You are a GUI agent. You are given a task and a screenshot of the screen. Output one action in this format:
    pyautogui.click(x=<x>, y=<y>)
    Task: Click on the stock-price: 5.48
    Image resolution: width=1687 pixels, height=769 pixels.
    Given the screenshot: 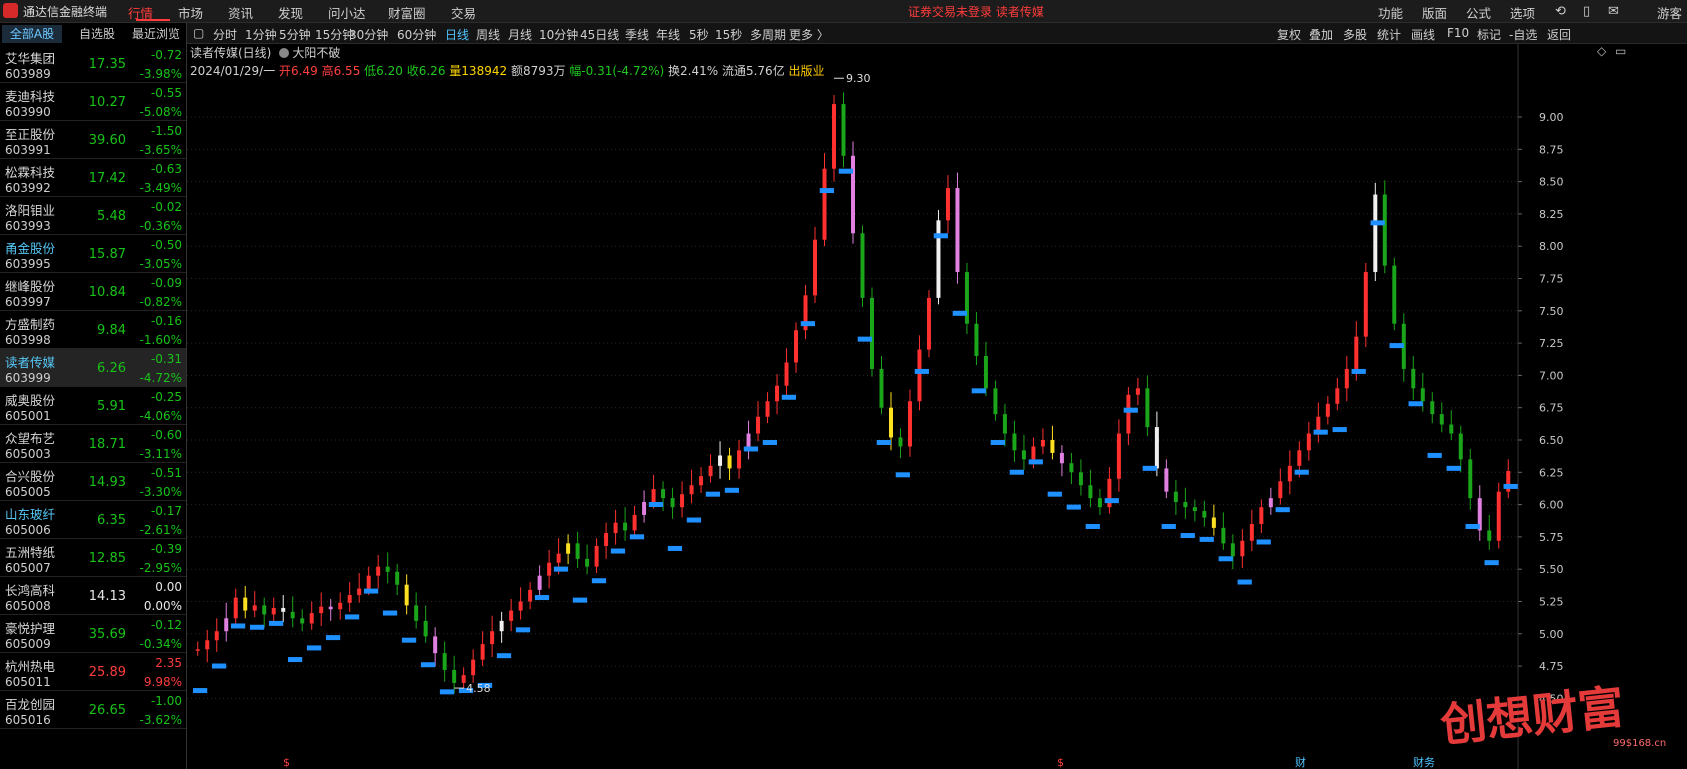 What is the action you would take?
    pyautogui.click(x=111, y=216)
    